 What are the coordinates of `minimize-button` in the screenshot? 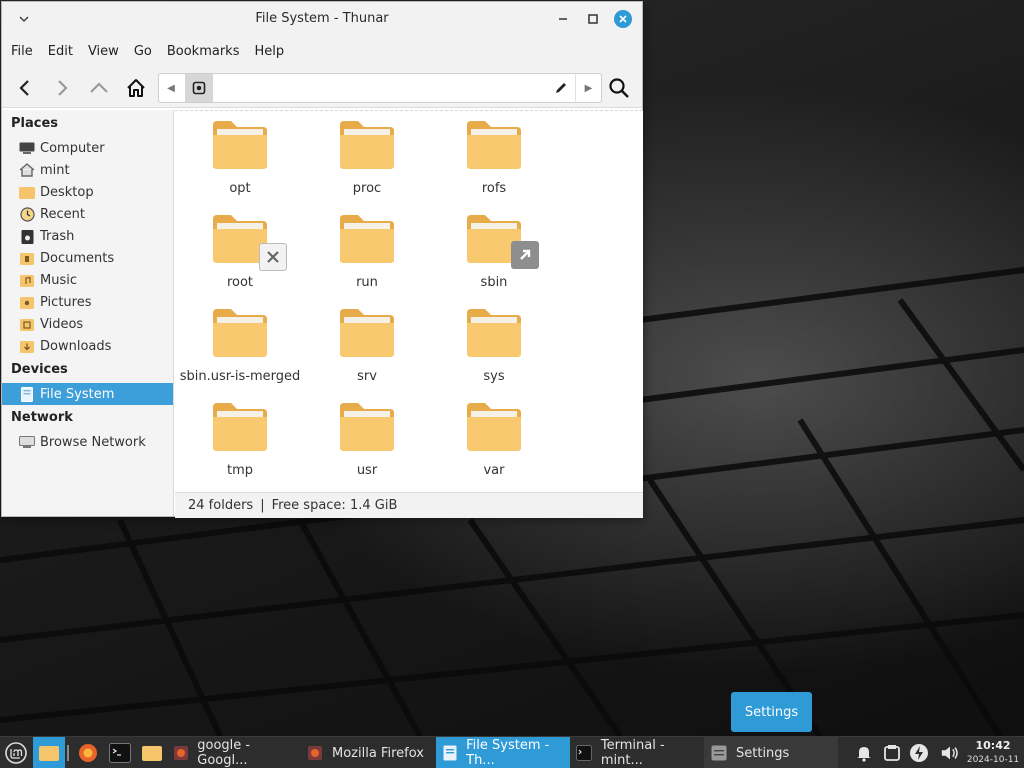 It's located at (563, 19).